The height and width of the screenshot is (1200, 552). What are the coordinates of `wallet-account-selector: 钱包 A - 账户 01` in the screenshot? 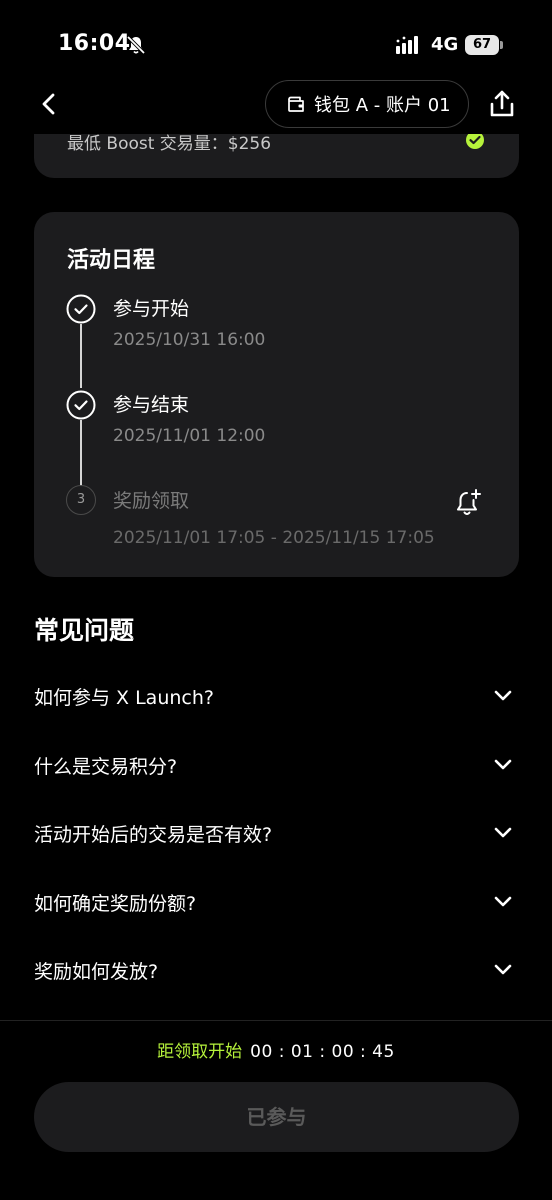 It's located at (367, 104).